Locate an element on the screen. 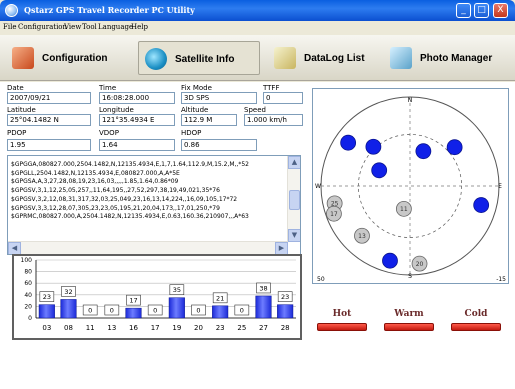 The height and width of the screenshot is (389, 515). time-field: 16:08:28.000 is located at coordinates (137, 98).